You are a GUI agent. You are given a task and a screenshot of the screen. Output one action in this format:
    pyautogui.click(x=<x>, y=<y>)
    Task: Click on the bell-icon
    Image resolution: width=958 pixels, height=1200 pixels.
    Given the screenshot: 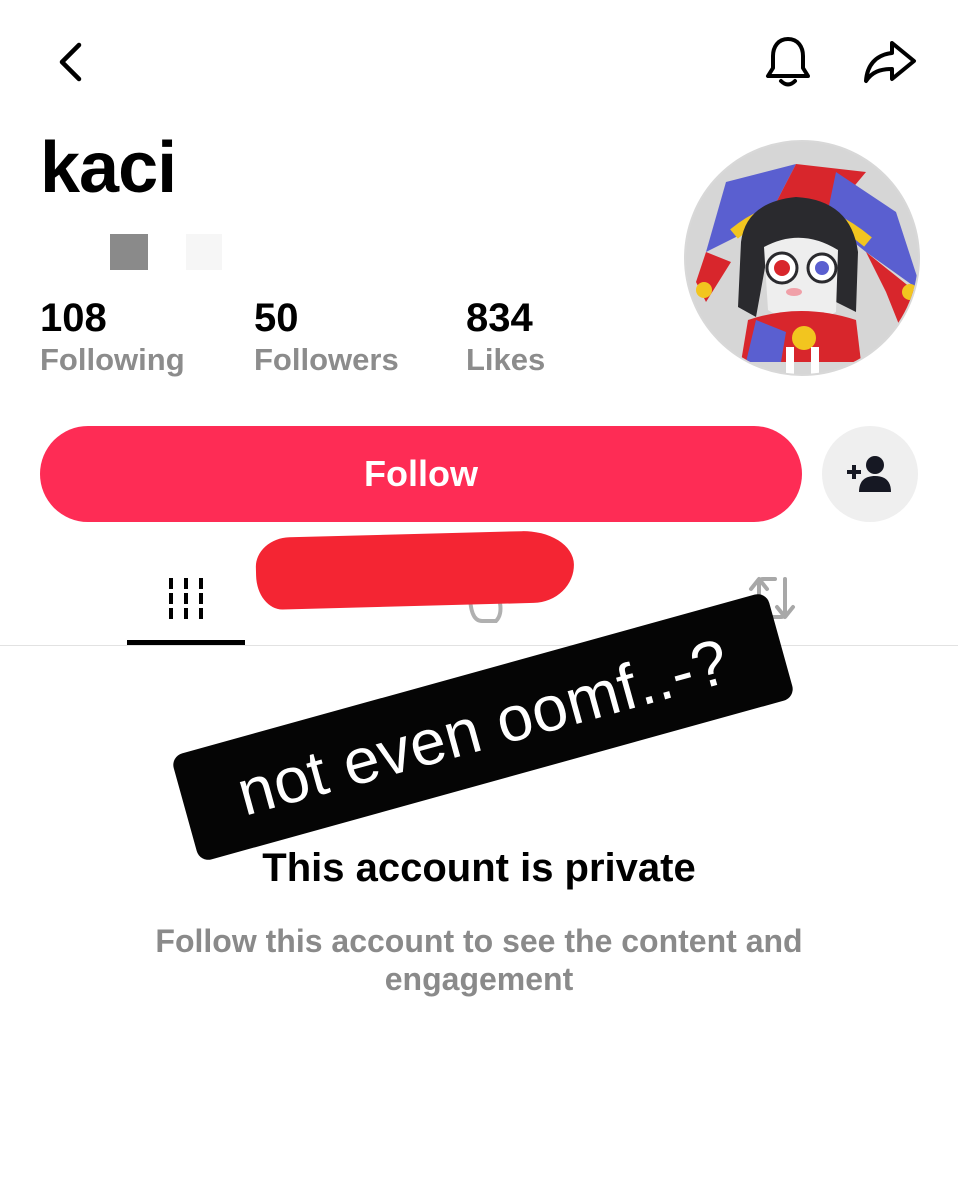 What is the action you would take?
    pyautogui.click(x=788, y=62)
    